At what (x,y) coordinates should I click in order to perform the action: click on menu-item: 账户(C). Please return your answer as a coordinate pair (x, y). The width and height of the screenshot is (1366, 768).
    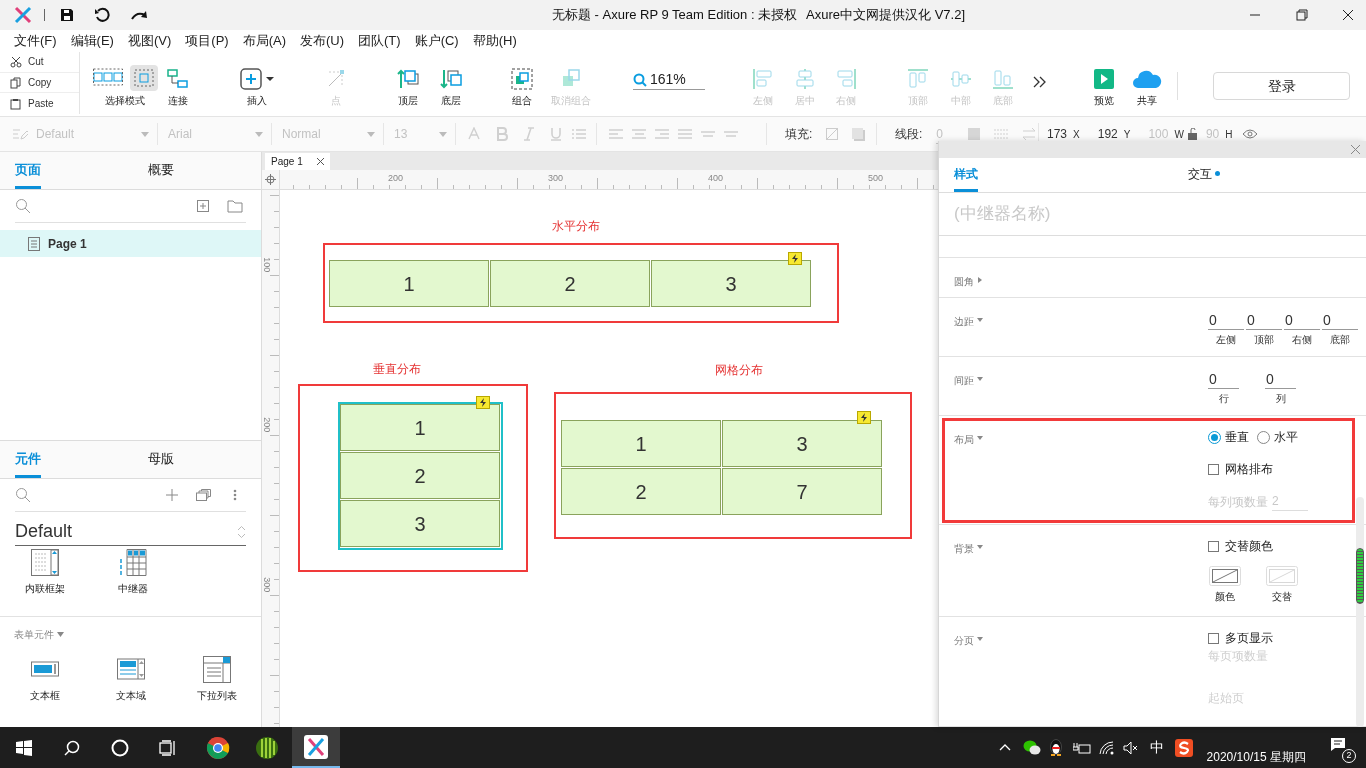
    Looking at the image, I should click on (436, 41).